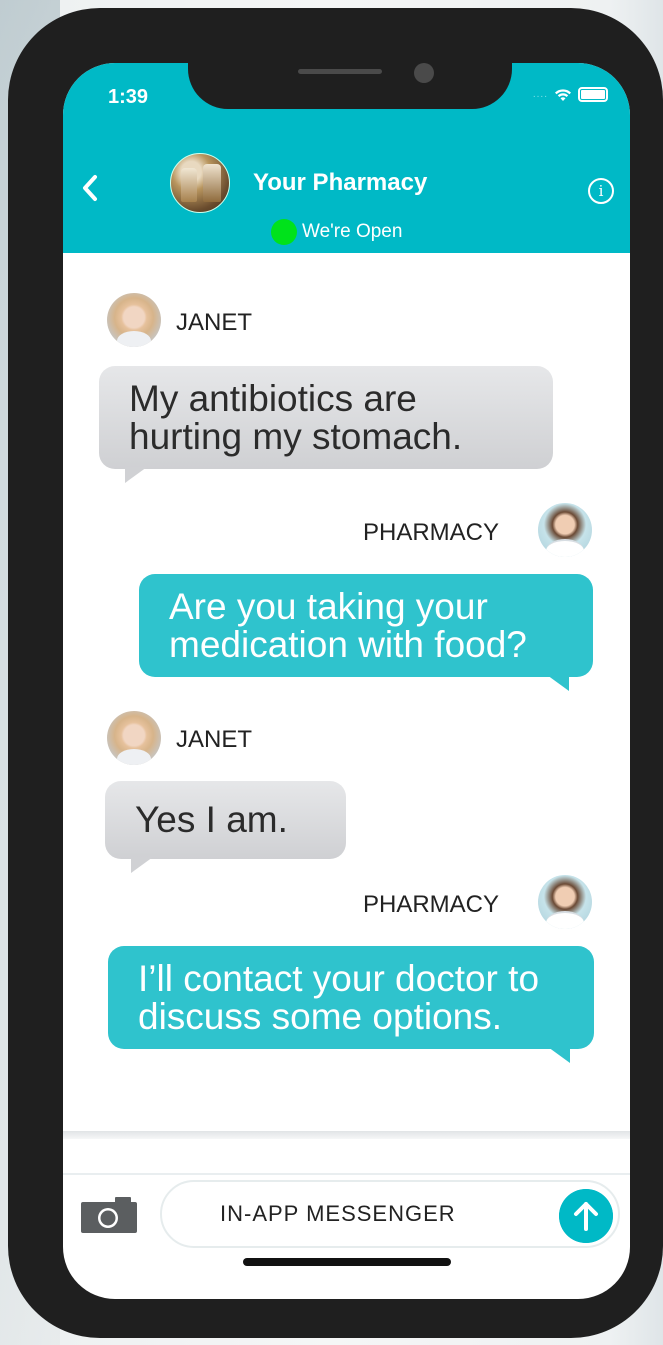  What do you see at coordinates (390, 1214) in the screenshot?
I see `message-input: IN-APP MESSENGER` at bounding box center [390, 1214].